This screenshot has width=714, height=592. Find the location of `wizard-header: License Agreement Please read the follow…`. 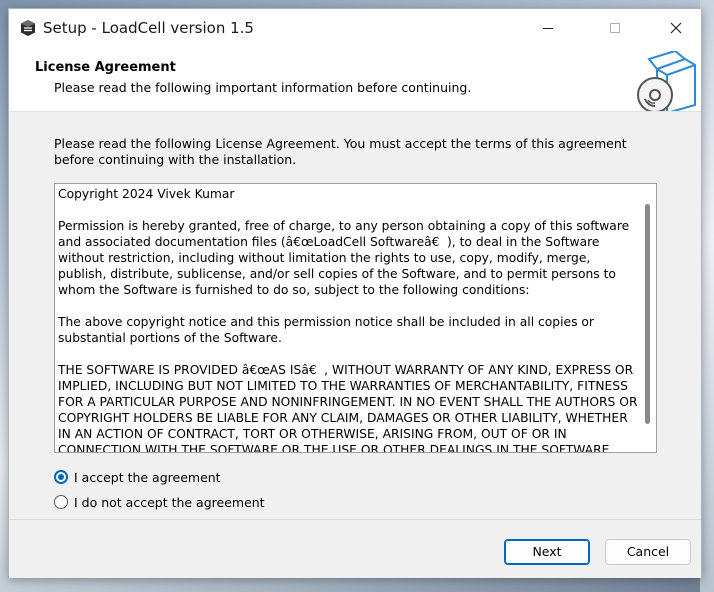

wizard-header: License Agreement Please read the follow… is located at coordinates (355, 81).